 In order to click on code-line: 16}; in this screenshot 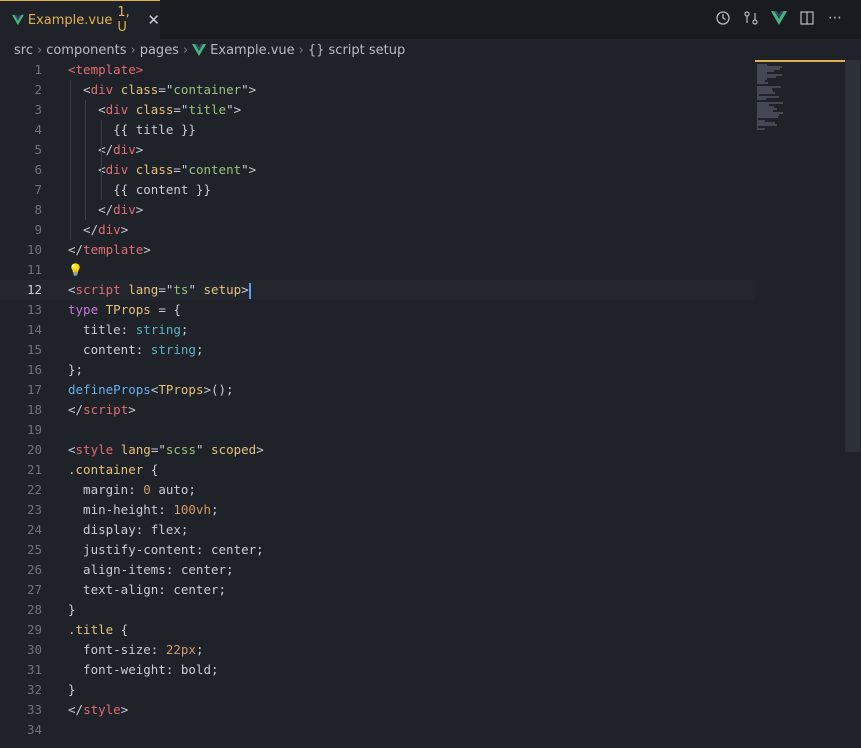, I will do `click(377, 370)`.